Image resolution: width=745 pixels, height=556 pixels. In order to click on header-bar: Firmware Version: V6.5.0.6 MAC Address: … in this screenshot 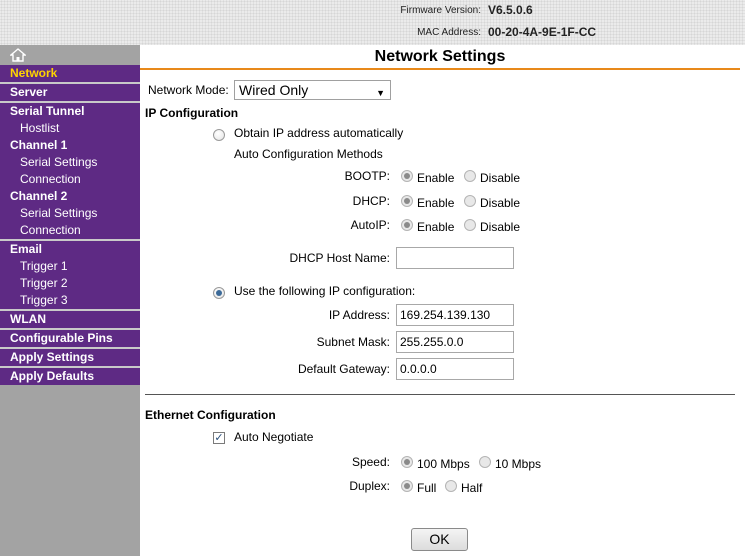, I will do `click(372, 22)`.